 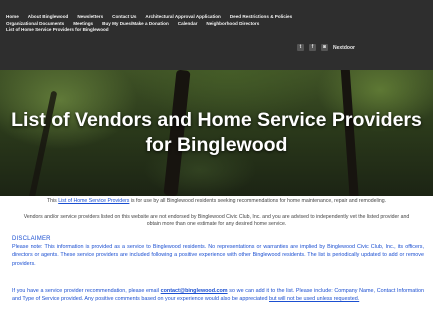 What do you see at coordinates (300, 47) in the screenshot?
I see `twitter-icon: t` at bounding box center [300, 47].